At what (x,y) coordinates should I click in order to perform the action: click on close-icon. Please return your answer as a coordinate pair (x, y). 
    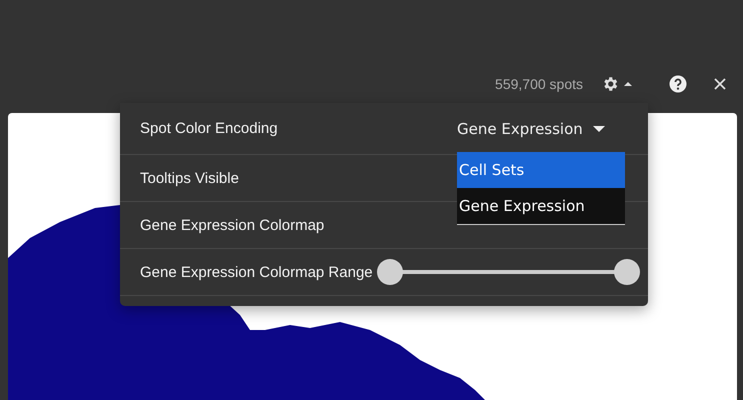
    Looking at the image, I should click on (720, 84).